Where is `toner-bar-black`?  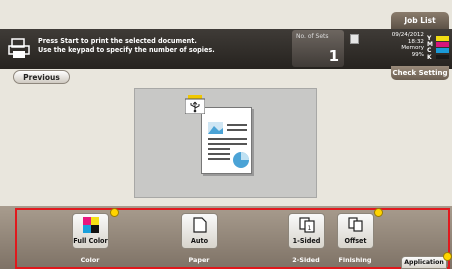
toner-bar-black is located at coordinates (442, 57).